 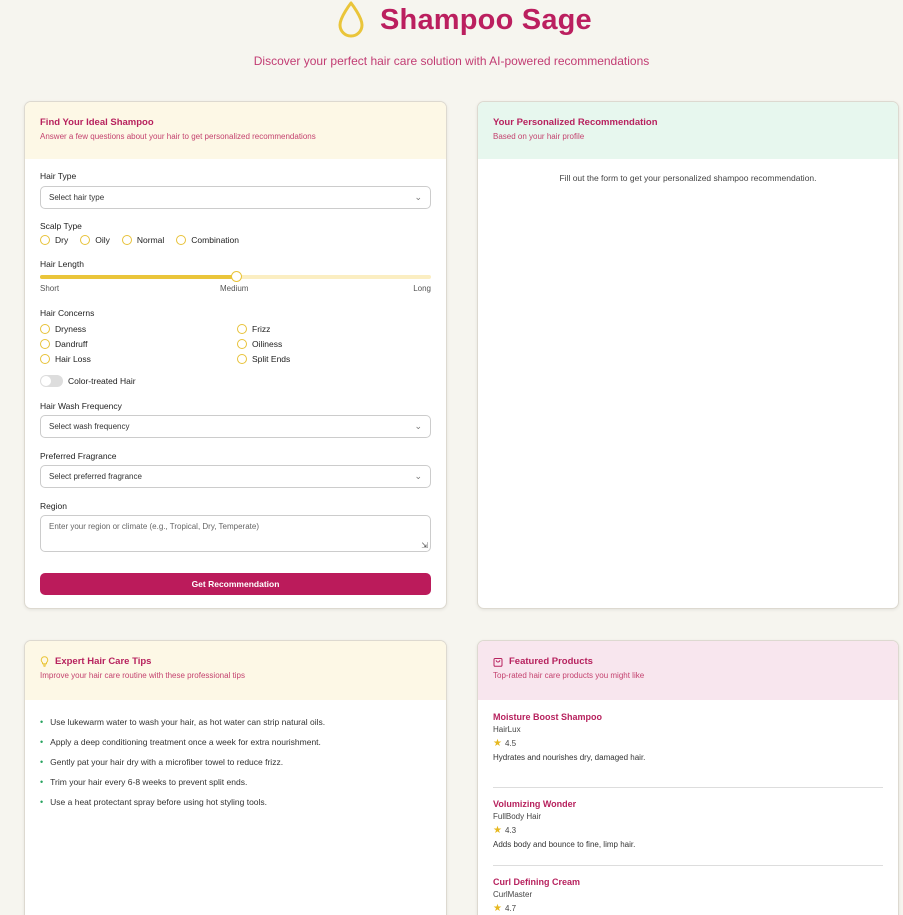 I want to click on hair-length-slider, so click(x=235, y=276).